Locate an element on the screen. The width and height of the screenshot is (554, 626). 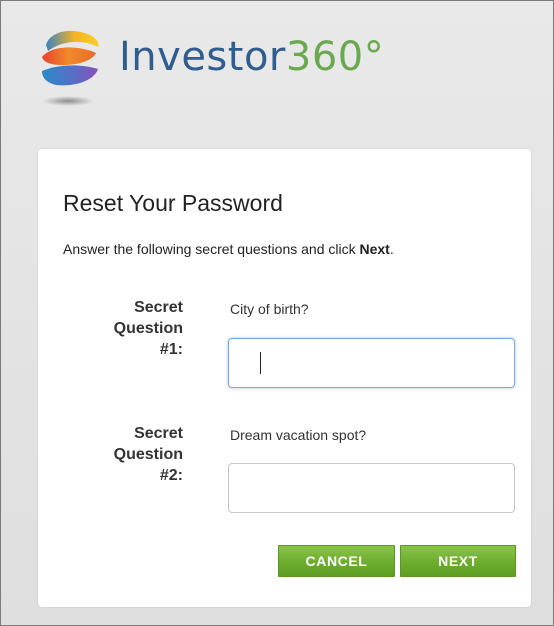
instructions-next-keyword: Next is located at coordinates (374, 249).